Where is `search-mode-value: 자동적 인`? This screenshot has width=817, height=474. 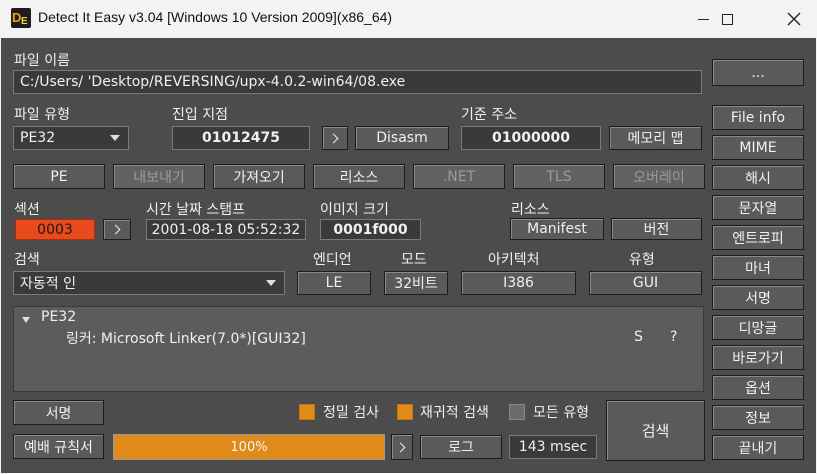
search-mode-value: 자동적 인 is located at coordinates (48, 284).